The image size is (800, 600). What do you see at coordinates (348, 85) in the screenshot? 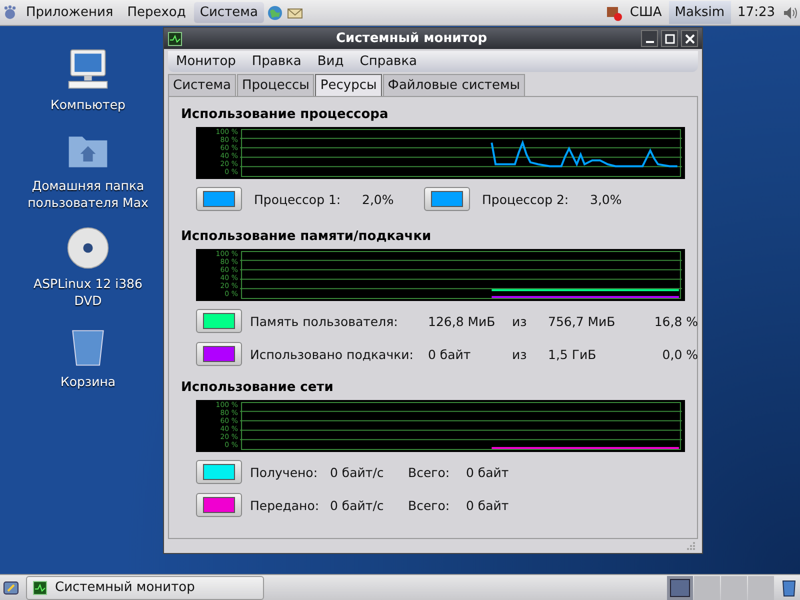
I see `tab: Ресурсы` at bounding box center [348, 85].